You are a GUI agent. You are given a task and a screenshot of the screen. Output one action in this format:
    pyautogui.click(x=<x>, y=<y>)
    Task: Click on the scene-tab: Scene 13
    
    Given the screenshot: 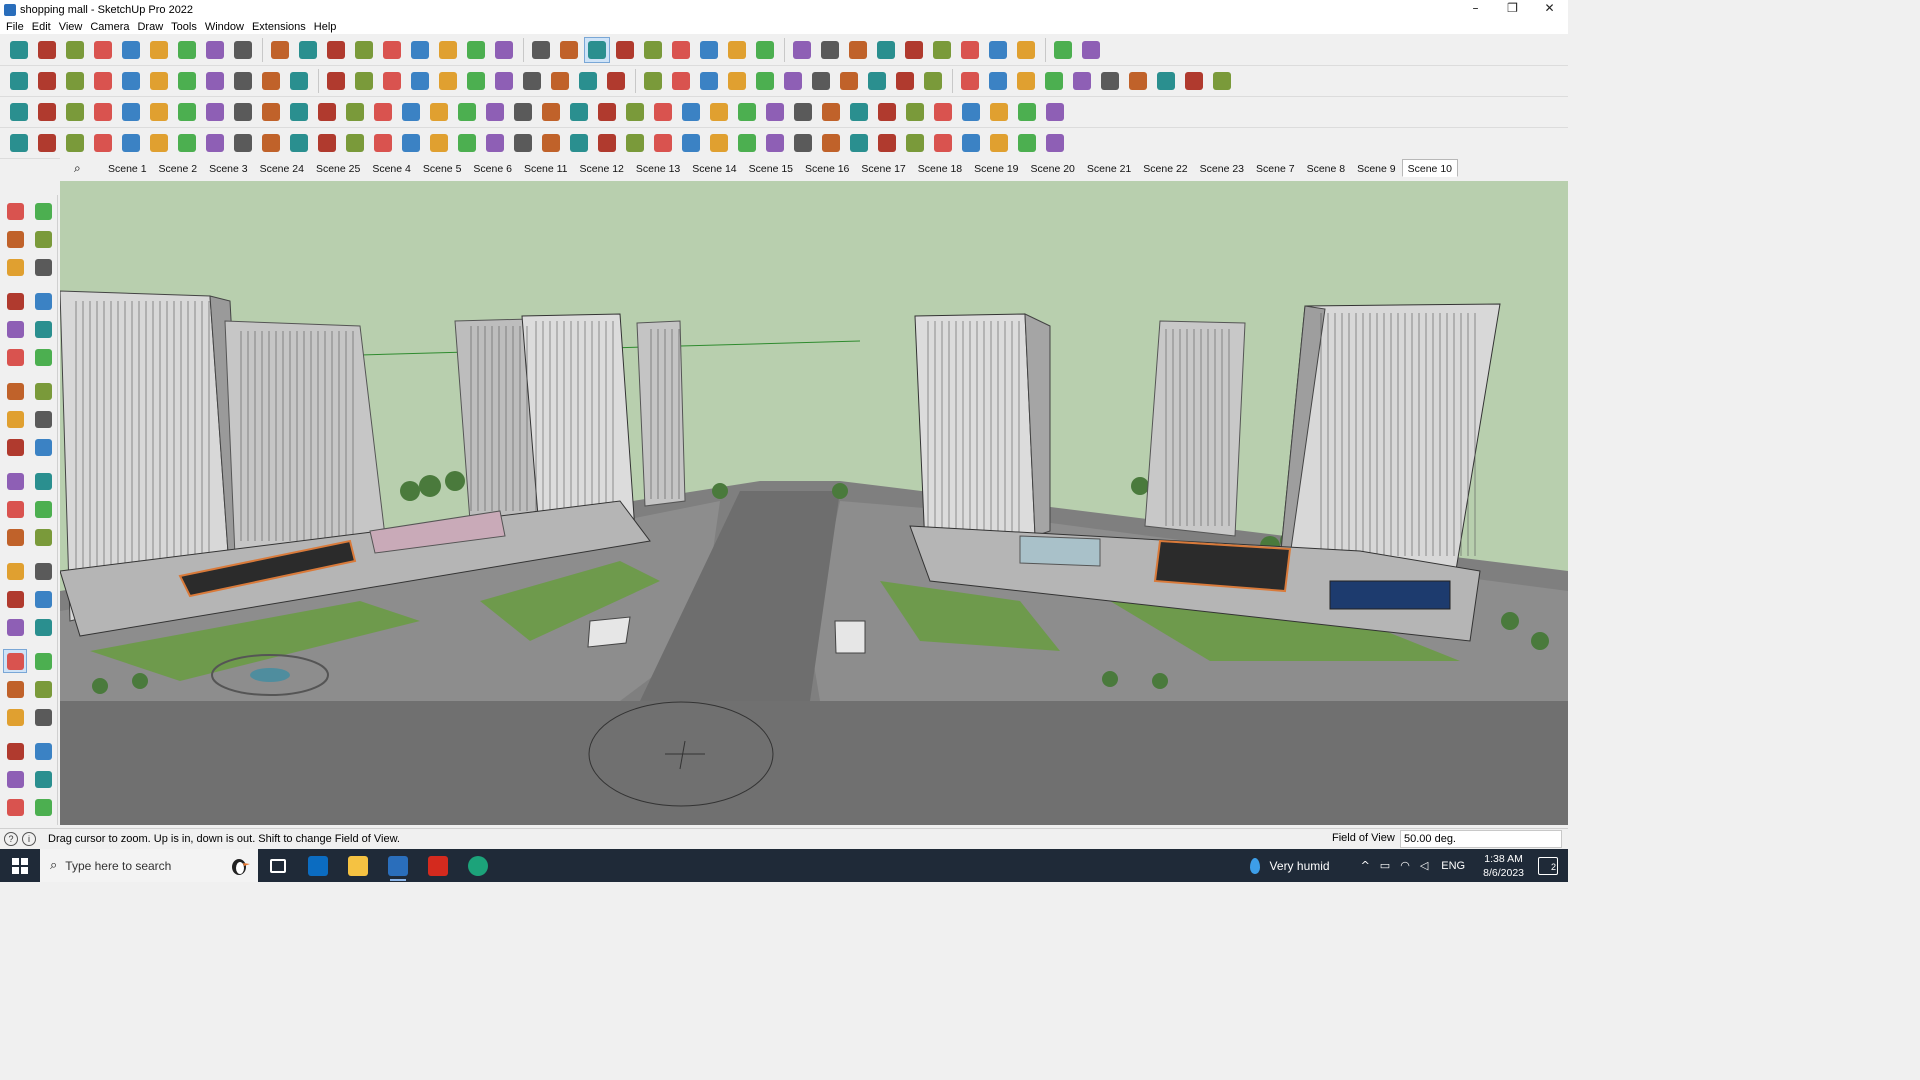 What is the action you would take?
    pyautogui.click(x=658, y=168)
    